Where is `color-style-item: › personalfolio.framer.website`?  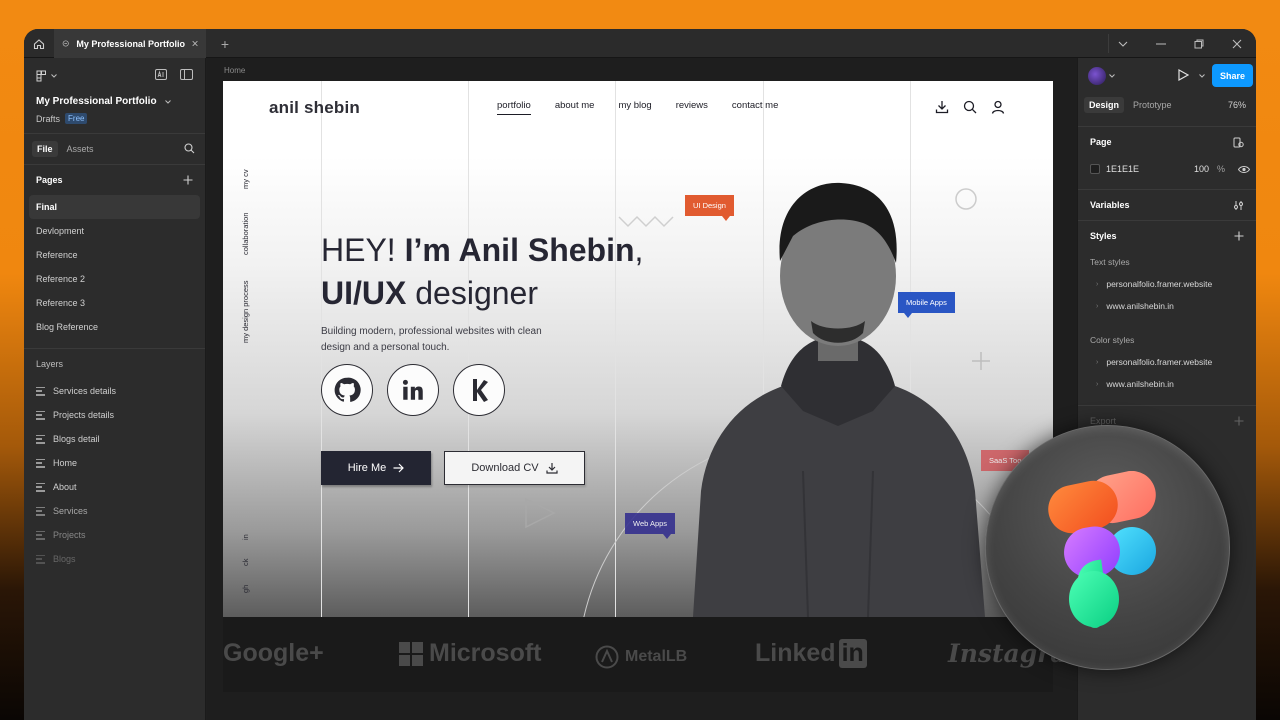 color-style-item: › personalfolio.framer.website is located at coordinates (1167, 362).